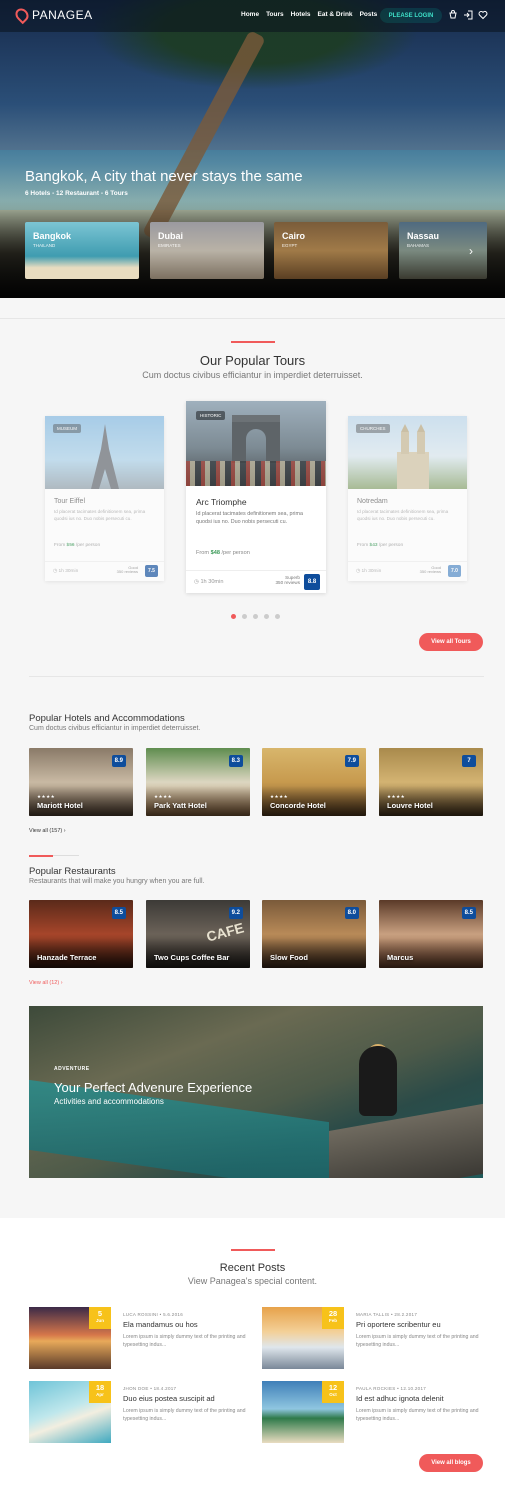 This screenshot has width=505, height=1501. Describe the element at coordinates (387, 1314) in the screenshot. I see `post-meta: MARIA TALLIS • 28.2.2017` at that location.